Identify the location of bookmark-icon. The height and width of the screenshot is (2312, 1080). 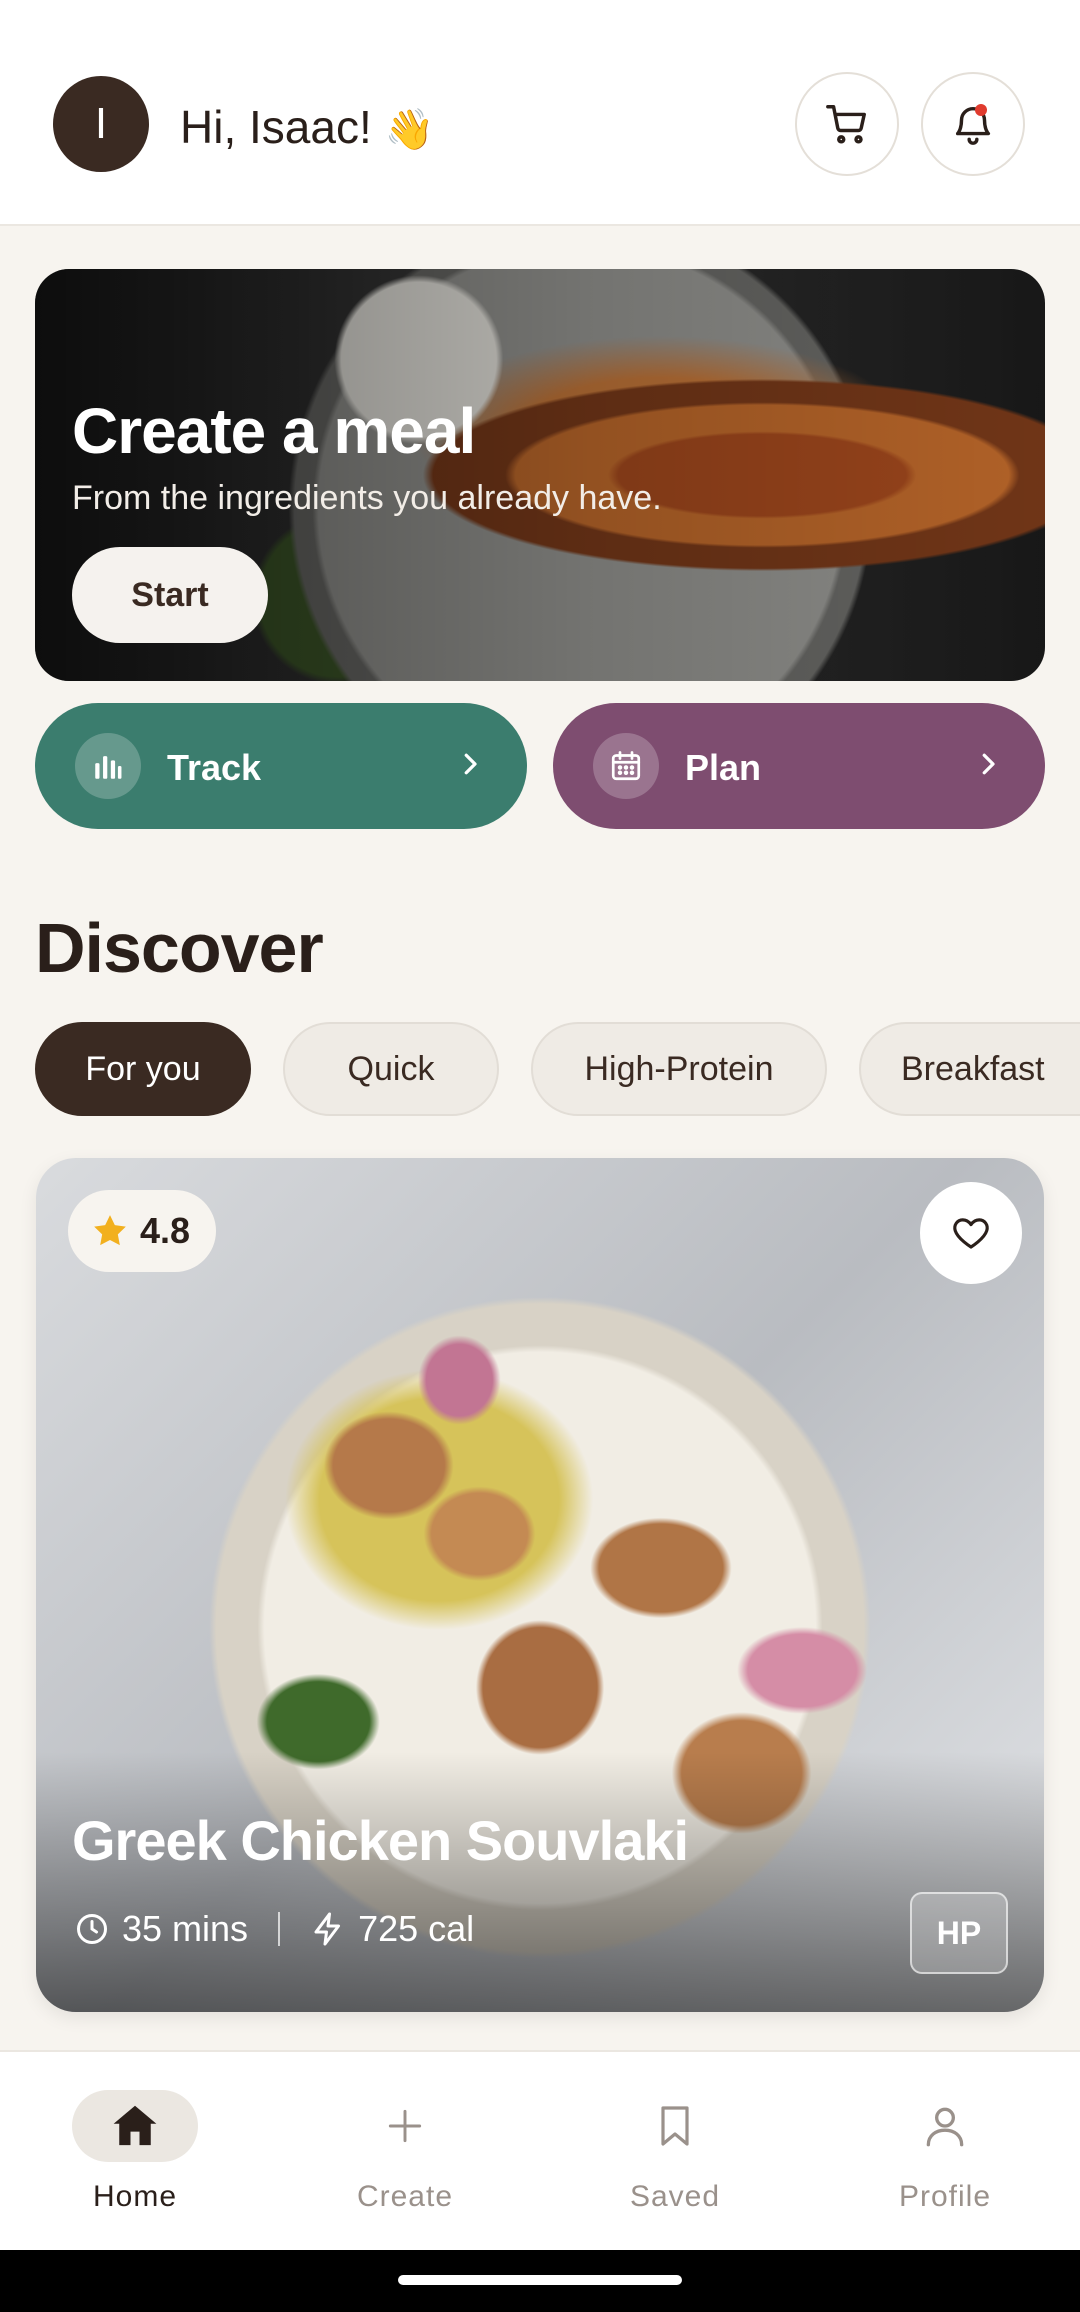
(675, 2126).